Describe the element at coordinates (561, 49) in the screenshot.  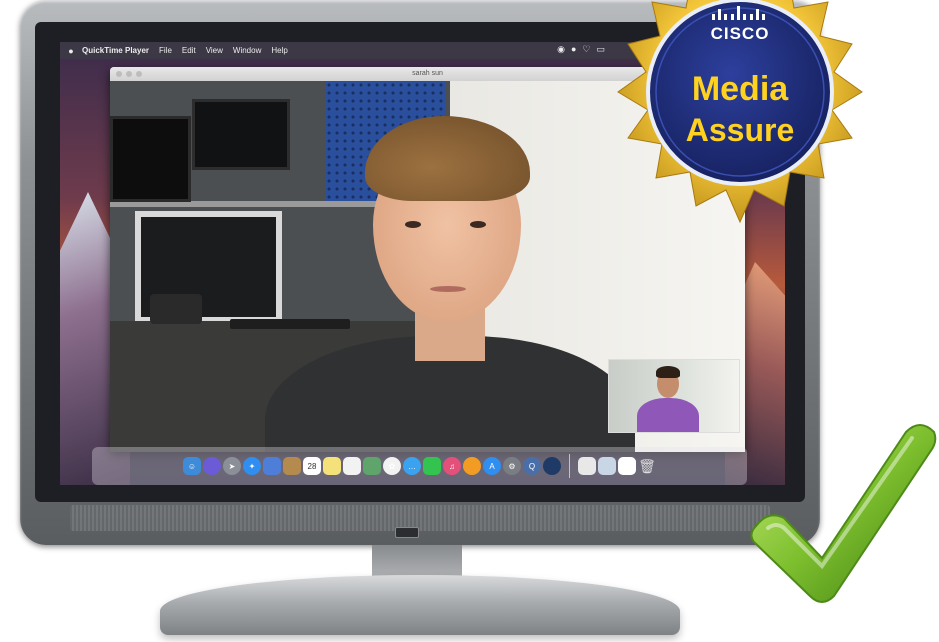
I see `record-status-icon: ◉` at that location.